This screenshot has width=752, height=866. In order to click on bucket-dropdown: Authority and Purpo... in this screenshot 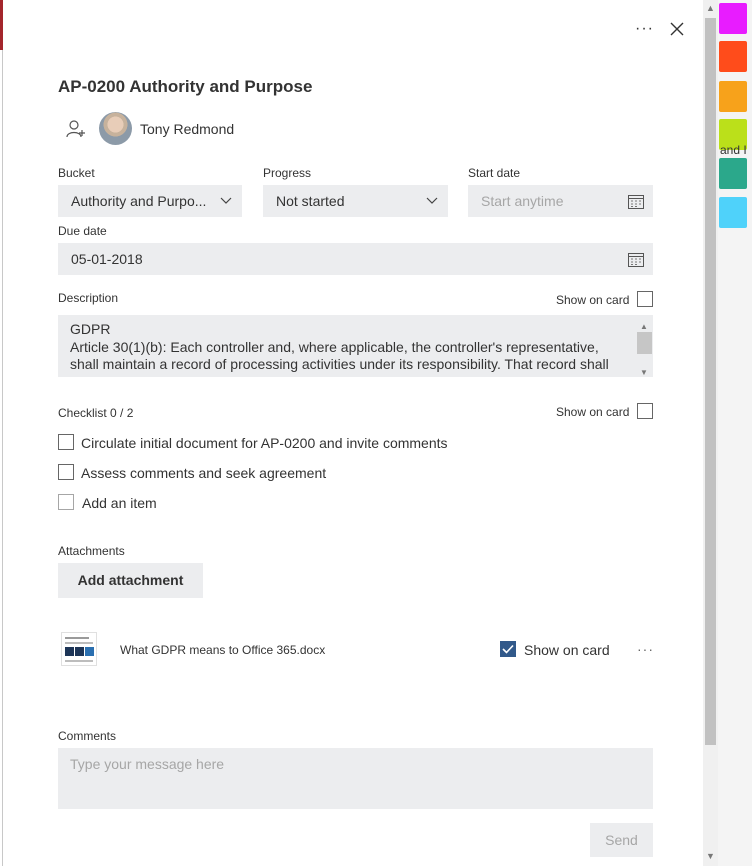, I will do `click(150, 201)`.